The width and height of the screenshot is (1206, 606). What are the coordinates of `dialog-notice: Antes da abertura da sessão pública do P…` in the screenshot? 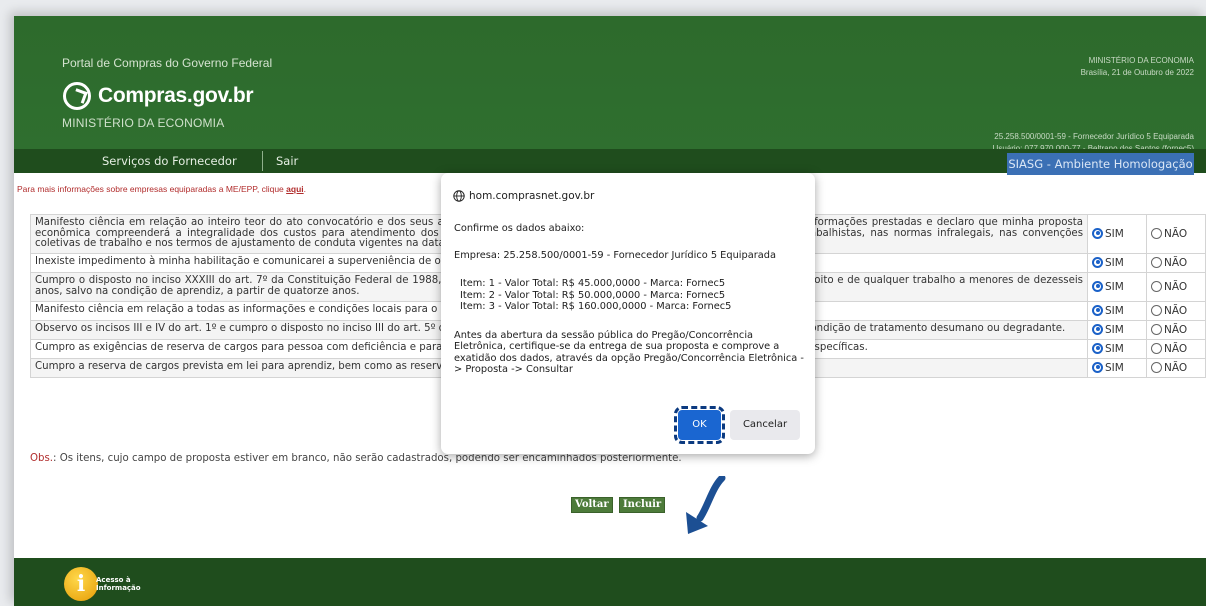 It's located at (629, 352).